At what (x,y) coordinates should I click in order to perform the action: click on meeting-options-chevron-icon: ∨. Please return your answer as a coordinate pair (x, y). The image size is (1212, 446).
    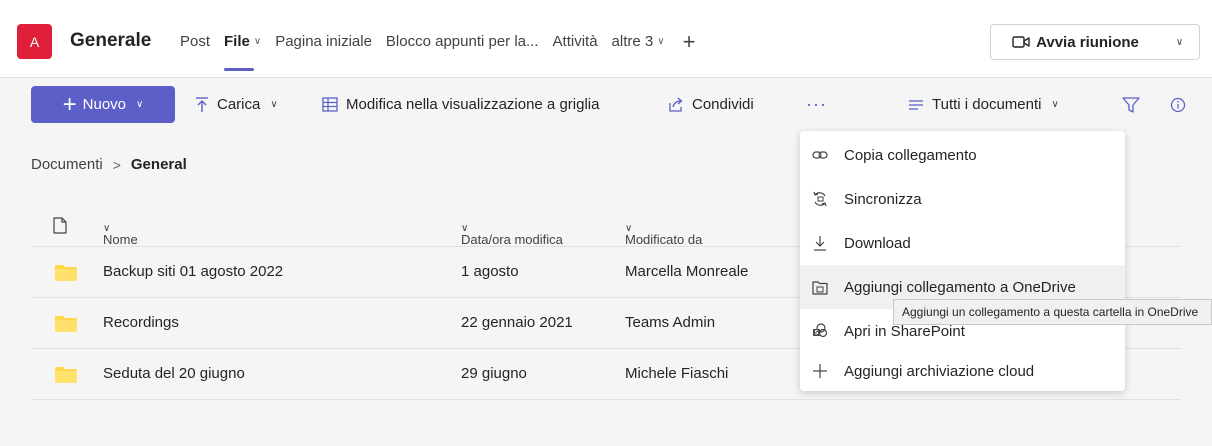
    Looking at the image, I should click on (1180, 42).